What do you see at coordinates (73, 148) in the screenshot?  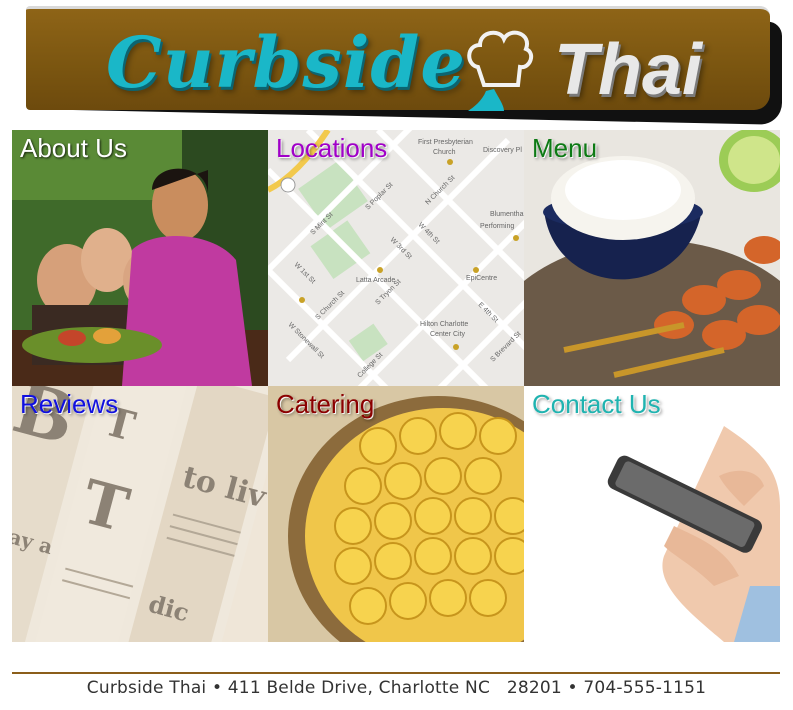 I see `tile-about-us-label: About Us` at bounding box center [73, 148].